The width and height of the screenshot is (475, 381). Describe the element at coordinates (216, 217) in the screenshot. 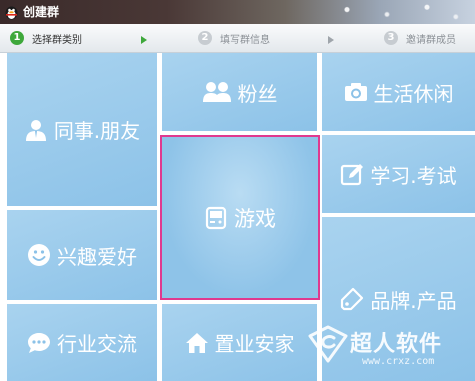

I see `gamepad-icon` at that location.